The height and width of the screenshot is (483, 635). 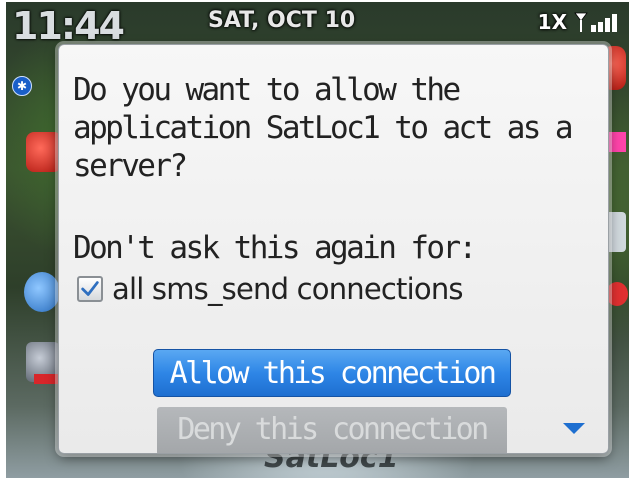 What do you see at coordinates (332, 430) in the screenshot?
I see `deny-connection-button: Deny this connection` at bounding box center [332, 430].